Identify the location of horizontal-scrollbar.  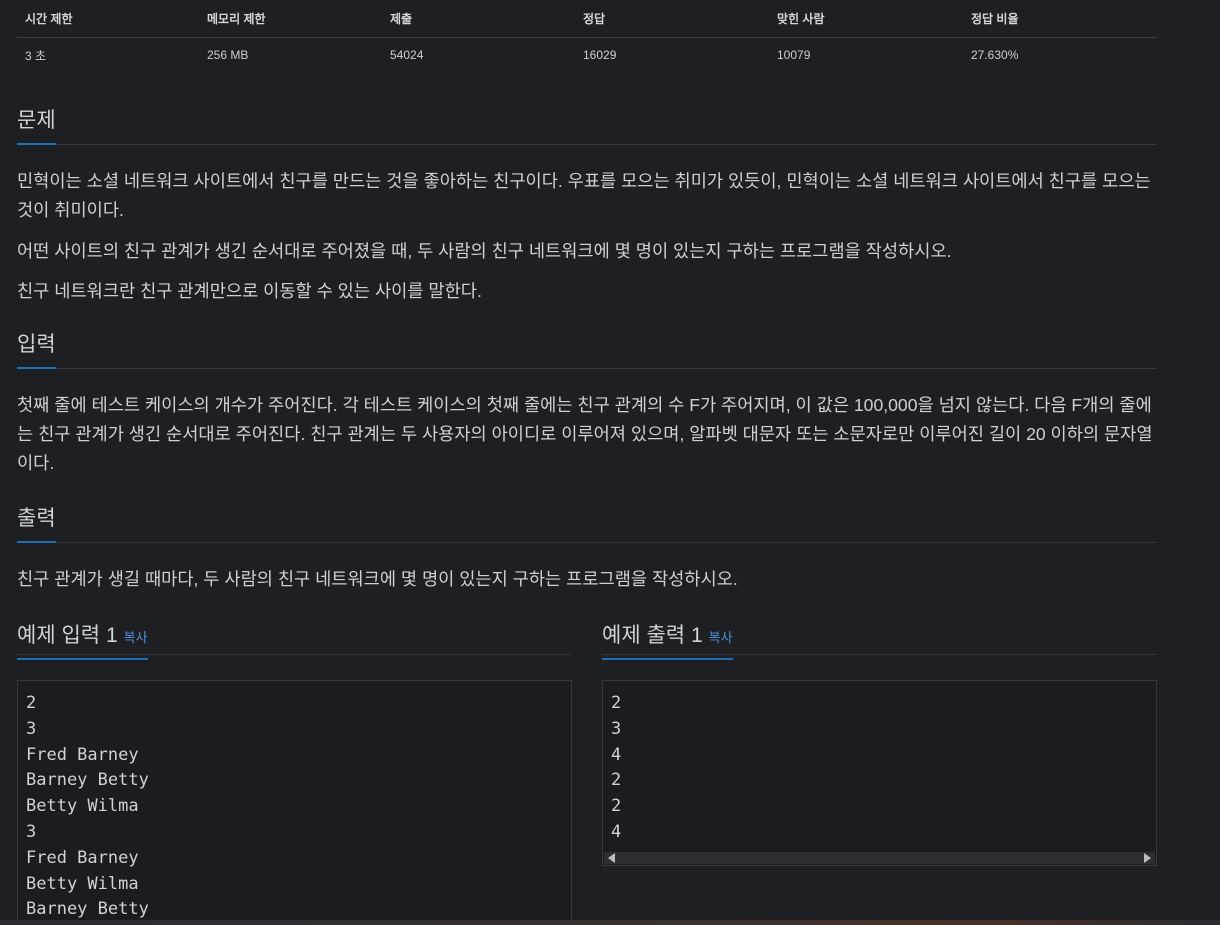
(879, 858).